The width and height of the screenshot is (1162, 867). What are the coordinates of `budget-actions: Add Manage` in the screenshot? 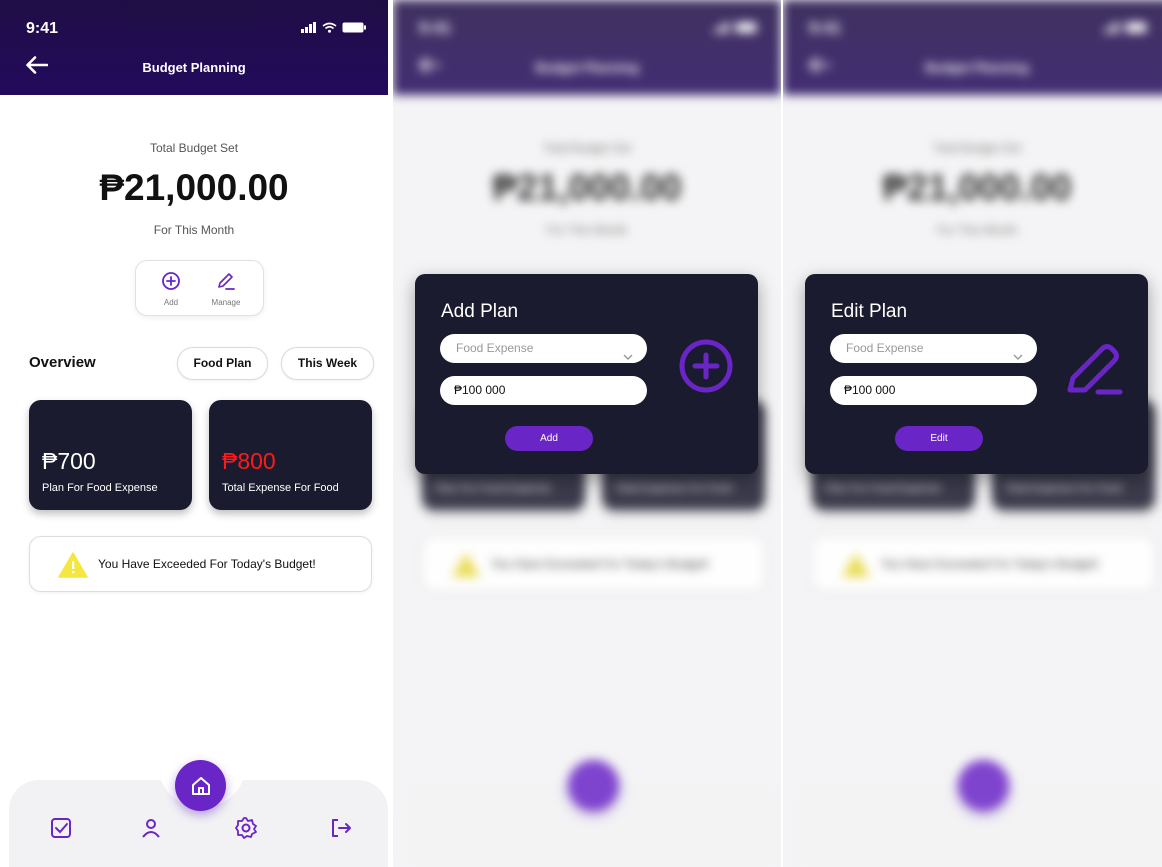 It's located at (199, 288).